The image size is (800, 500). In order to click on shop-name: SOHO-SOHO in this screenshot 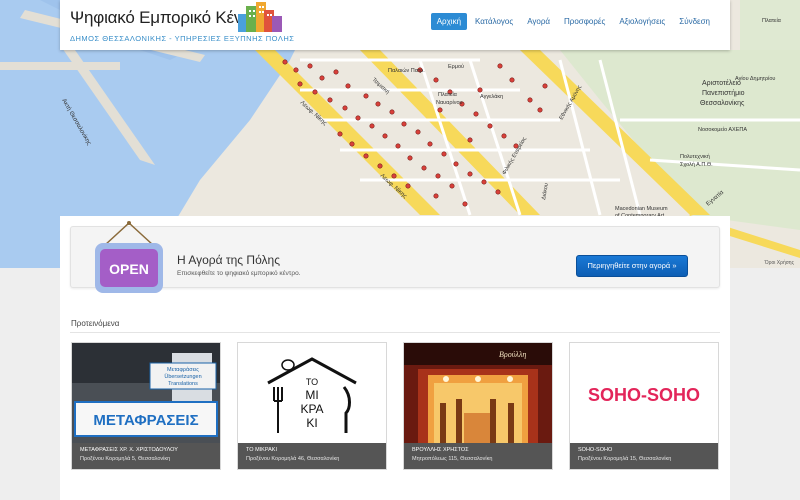, I will do `click(644, 450)`.